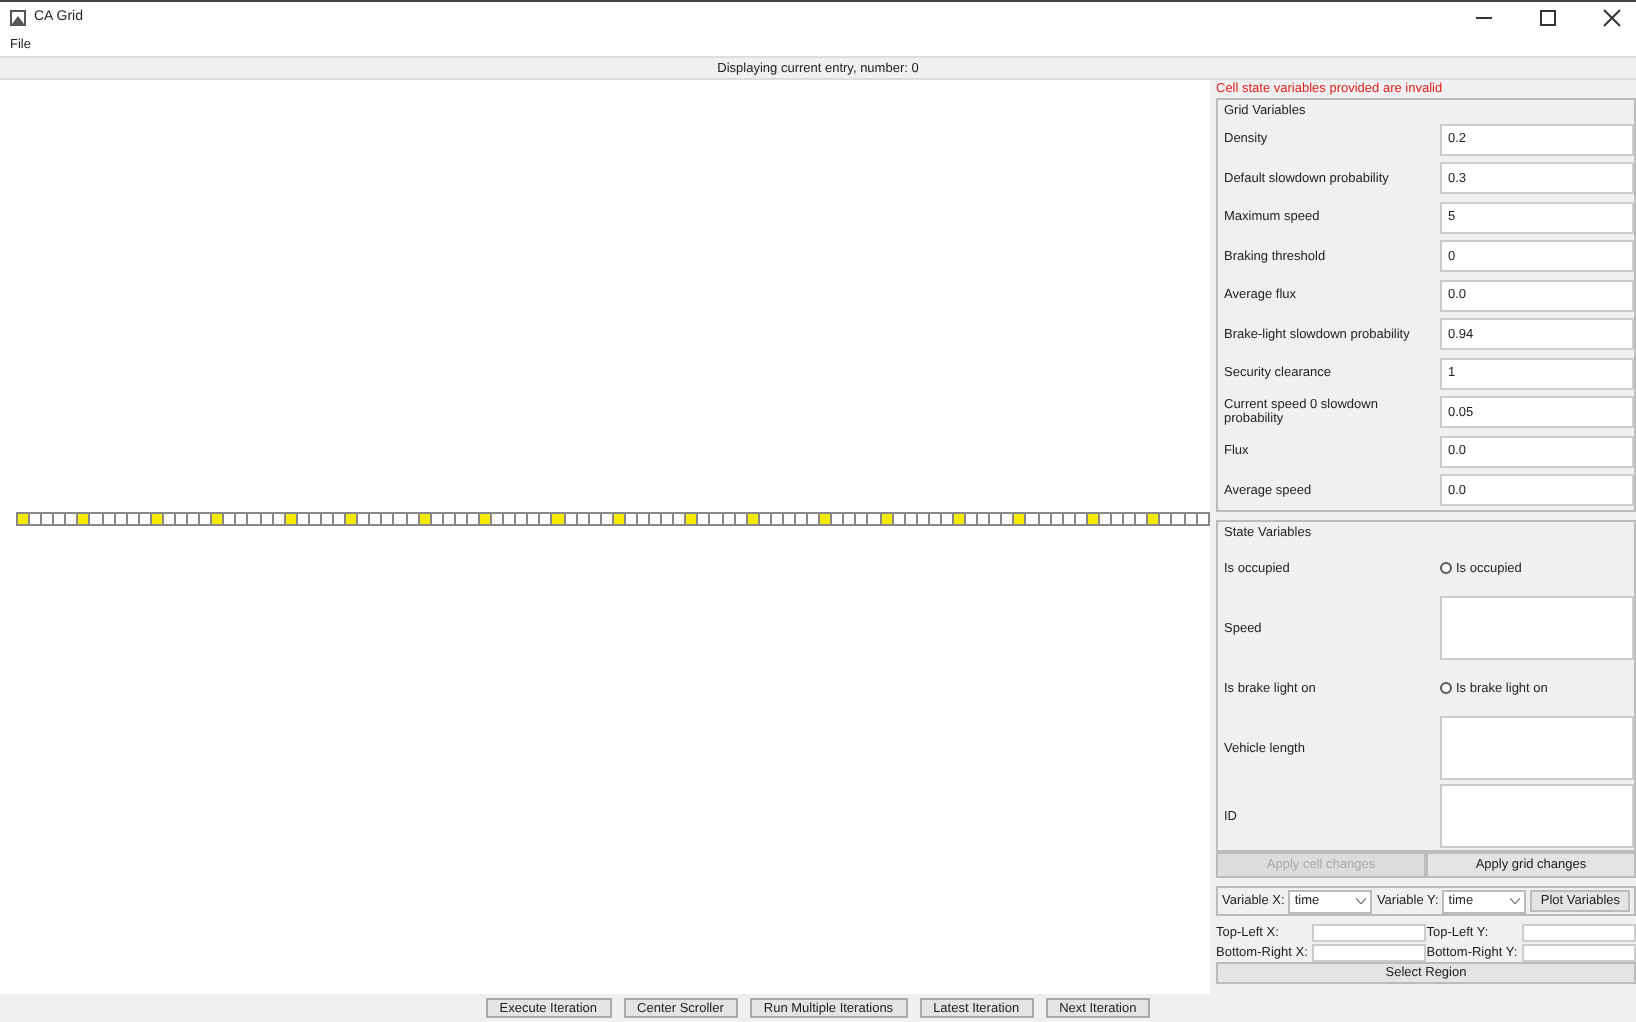  What do you see at coordinates (18, 17) in the screenshot?
I see `app-icon` at bounding box center [18, 17].